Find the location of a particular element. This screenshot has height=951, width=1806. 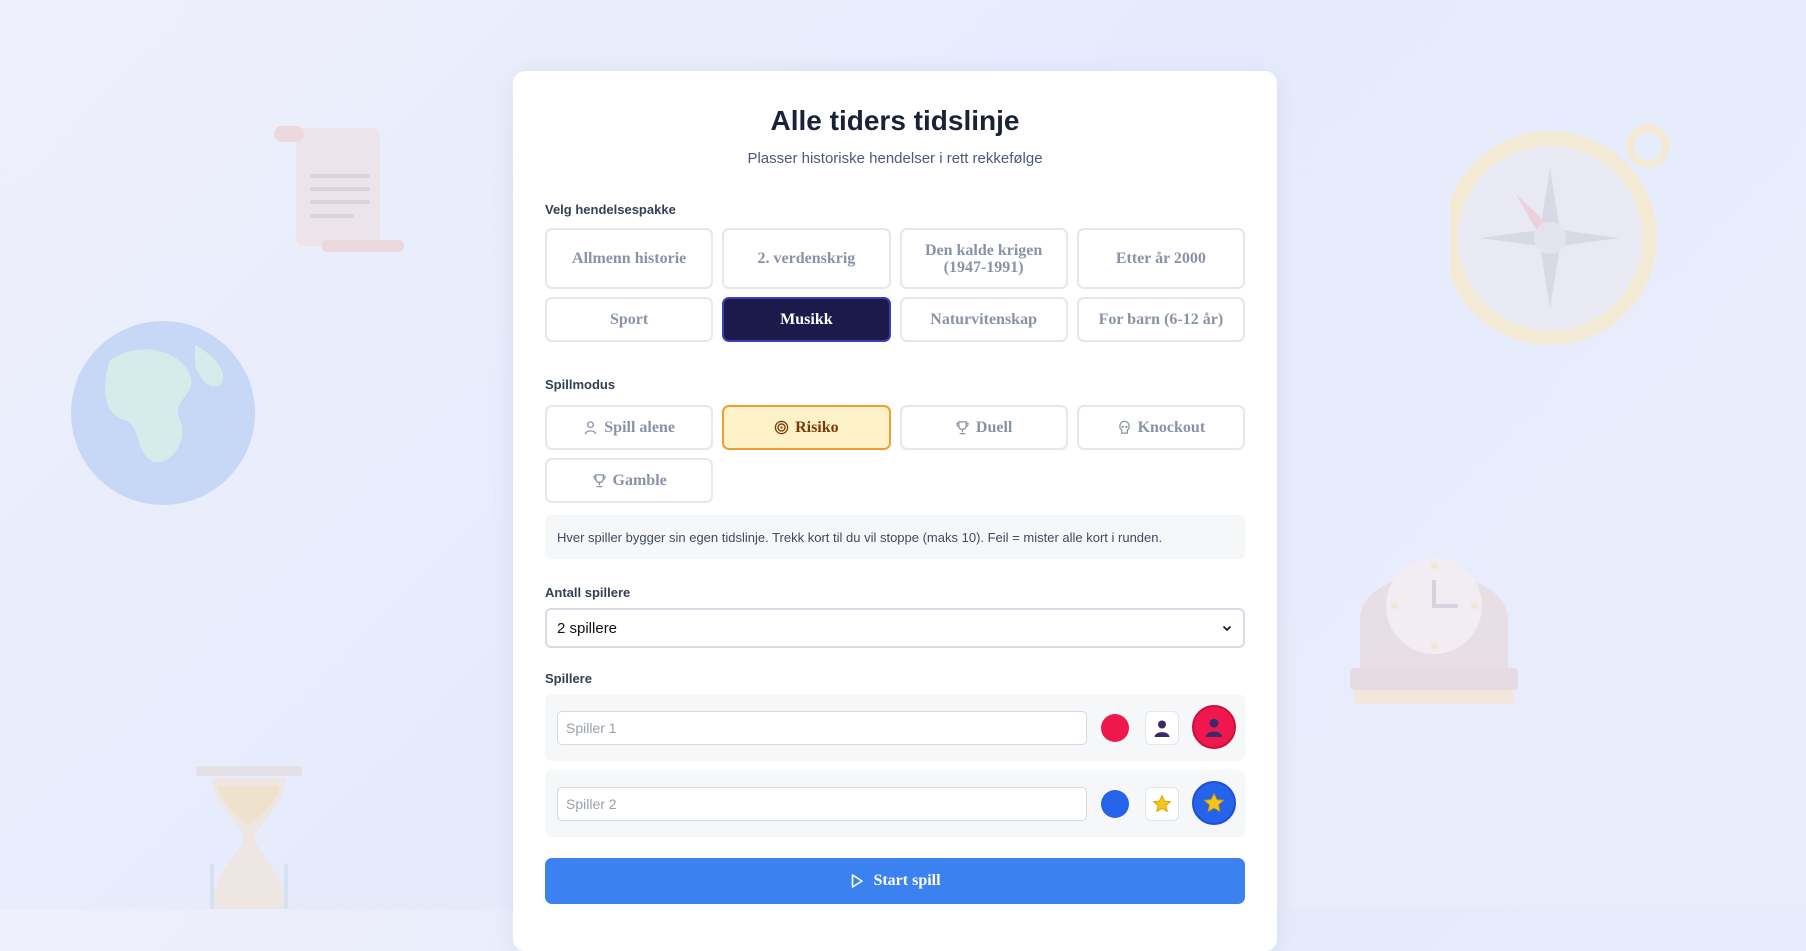

pack-for-barn: For barn (6-12 år) is located at coordinates (1160, 319).